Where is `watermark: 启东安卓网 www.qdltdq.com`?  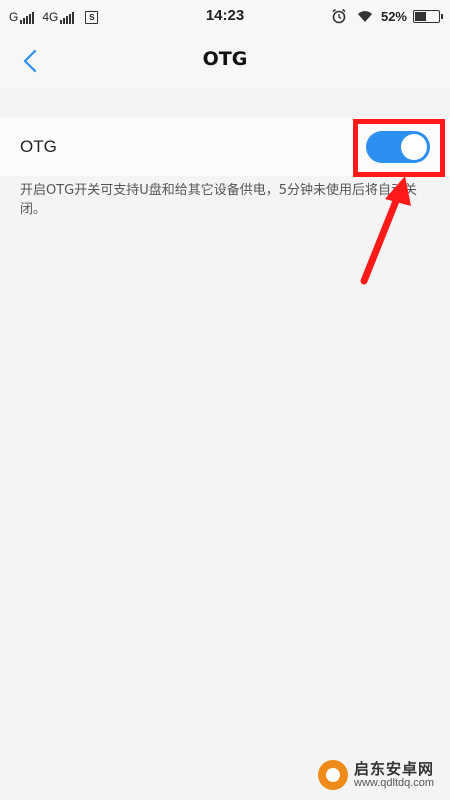
watermark: 启东安卓网 www.qdltdq.com is located at coordinates (376, 775).